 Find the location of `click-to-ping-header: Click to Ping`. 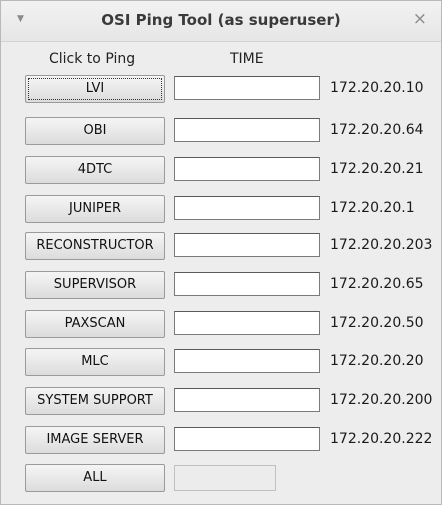

click-to-ping-header: Click to Ping is located at coordinates (92, 59).